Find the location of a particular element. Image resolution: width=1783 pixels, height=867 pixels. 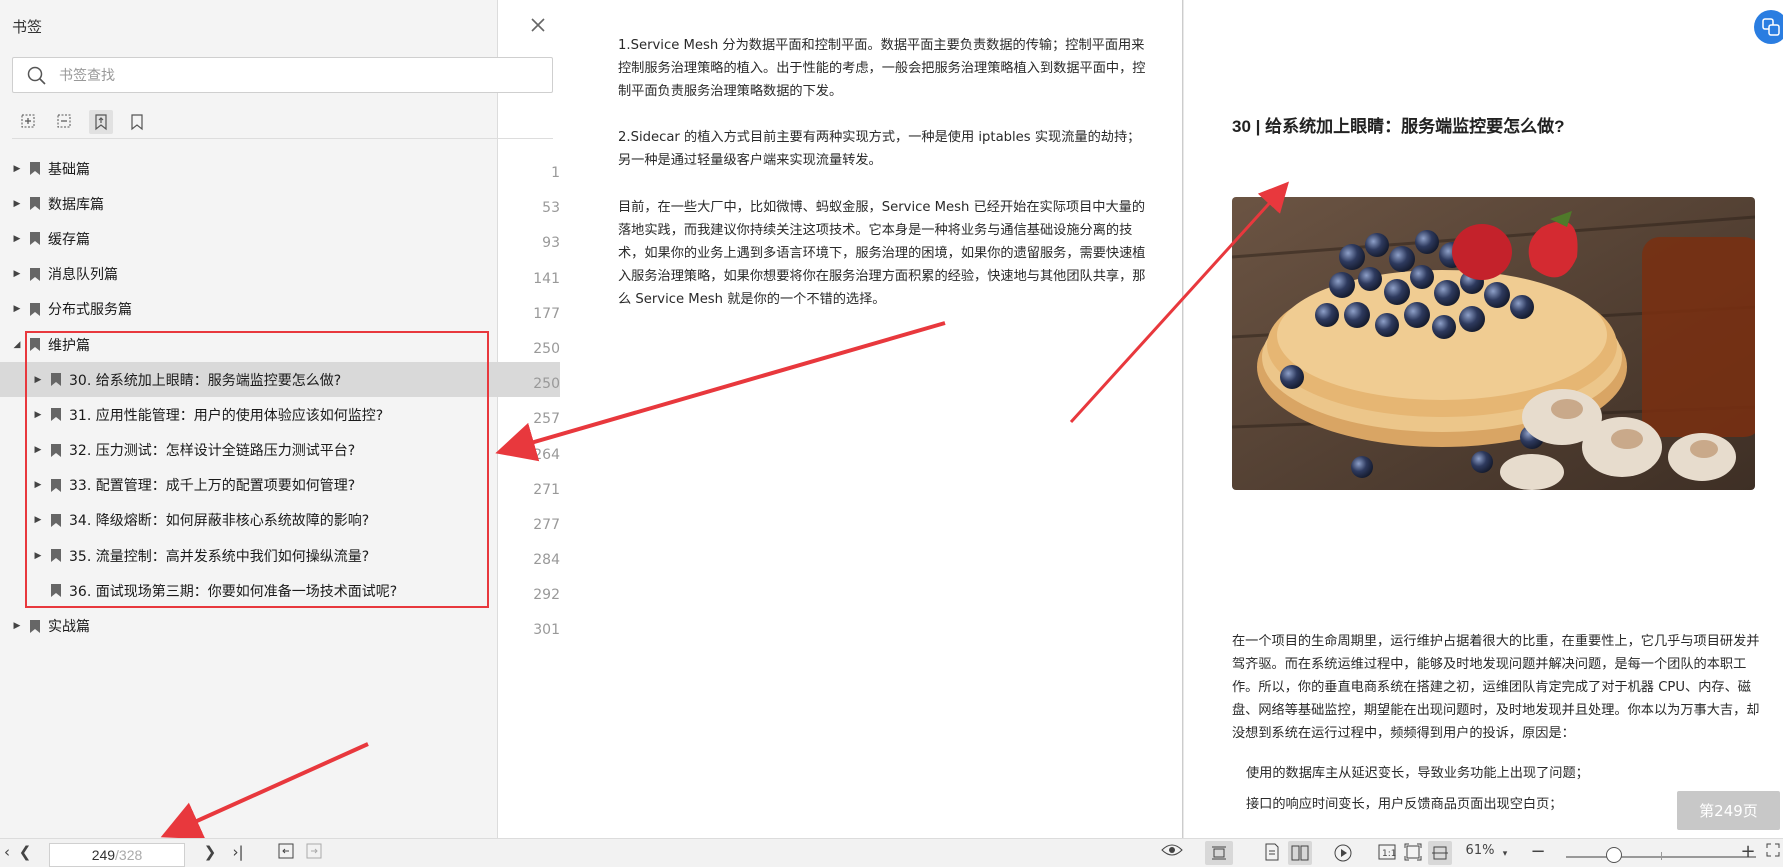

translate-float-button is located at coordinates (1768, 27).